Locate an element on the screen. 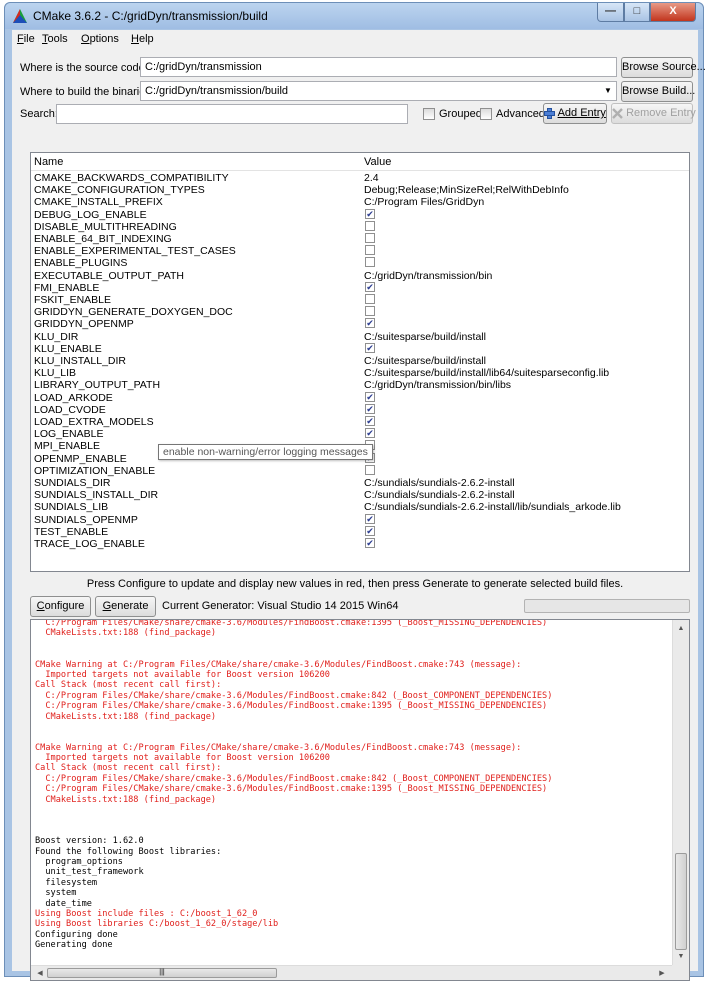 The image size is (709, 982). table-row: GRIDDYN_GENERATE_DOXYGEN_DOC is located at coordinates (360, 312).